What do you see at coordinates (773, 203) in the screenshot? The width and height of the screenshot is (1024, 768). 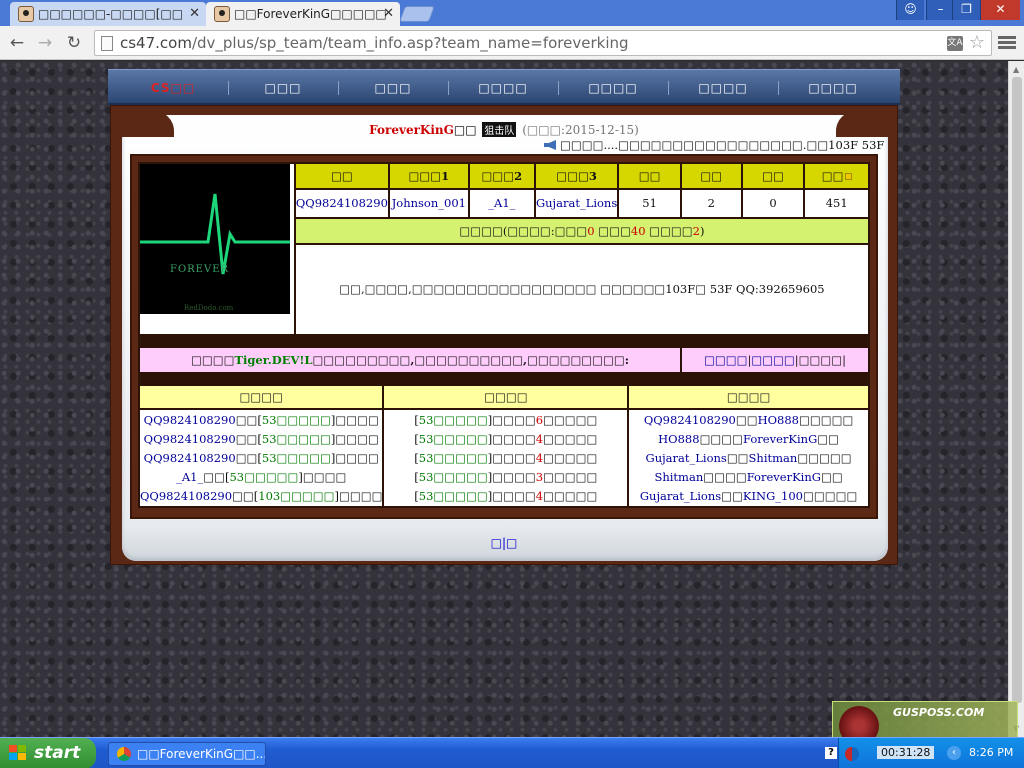 I see `stat-3: 0` at bounding box center [773, 203].